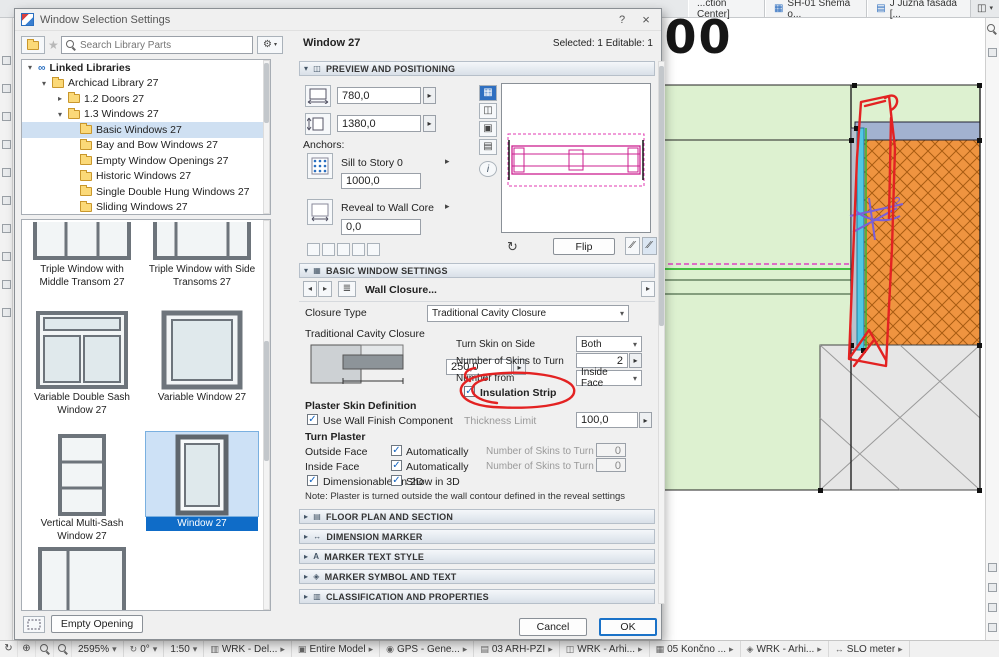 The height and width of the screenshot is (657, 999). What do you see at coordinates (82, 577) in the screenshot?
I see `thumbnail-partial` at bounding box center [82, 577].